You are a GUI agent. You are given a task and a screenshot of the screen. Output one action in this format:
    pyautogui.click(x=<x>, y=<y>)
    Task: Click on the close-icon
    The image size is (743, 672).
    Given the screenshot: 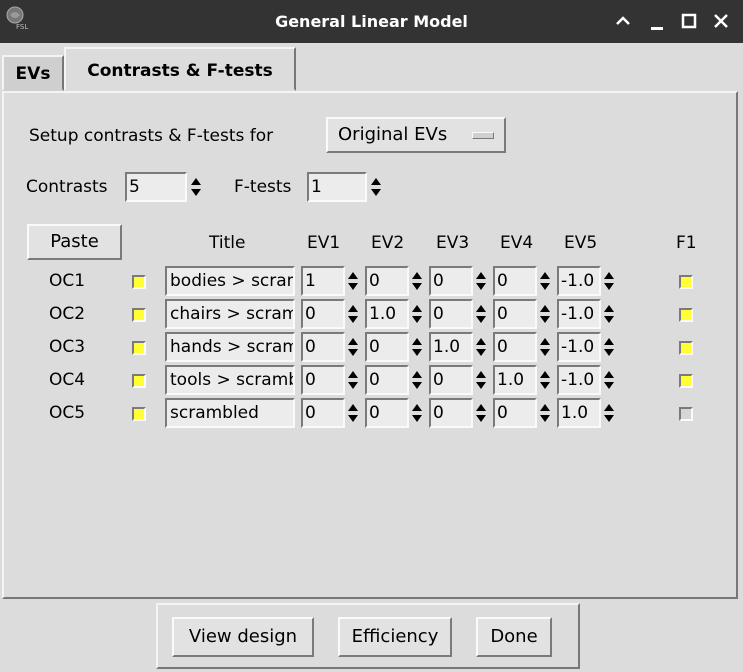 What is the action you would take?
    pyautogui.click(x=721, y=21)
    